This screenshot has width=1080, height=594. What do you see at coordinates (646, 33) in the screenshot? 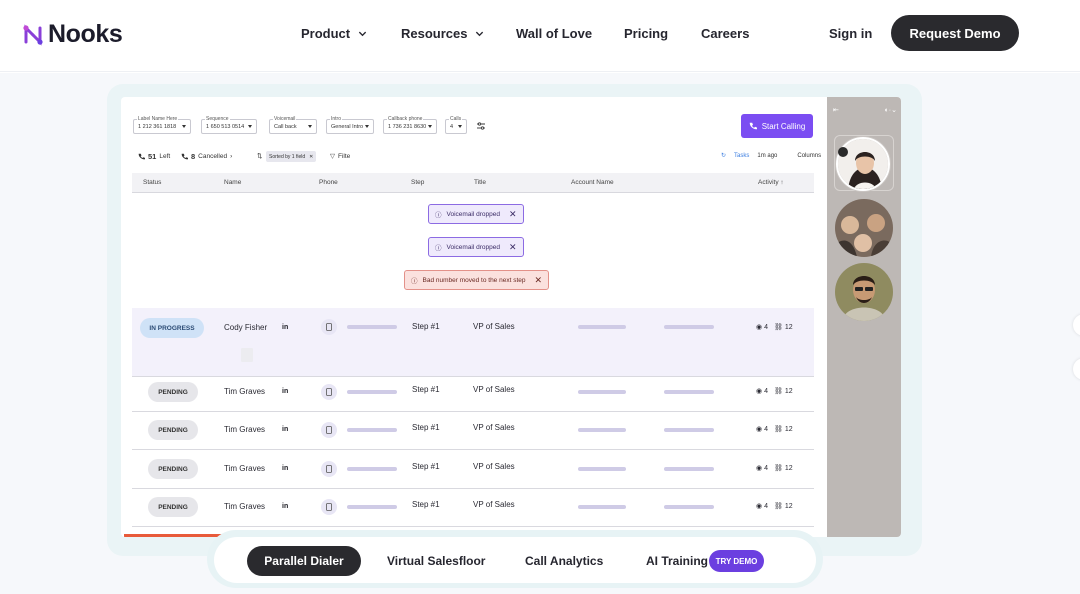
I see `nav-pricing: Pricing` at bounding box center [646, 33].